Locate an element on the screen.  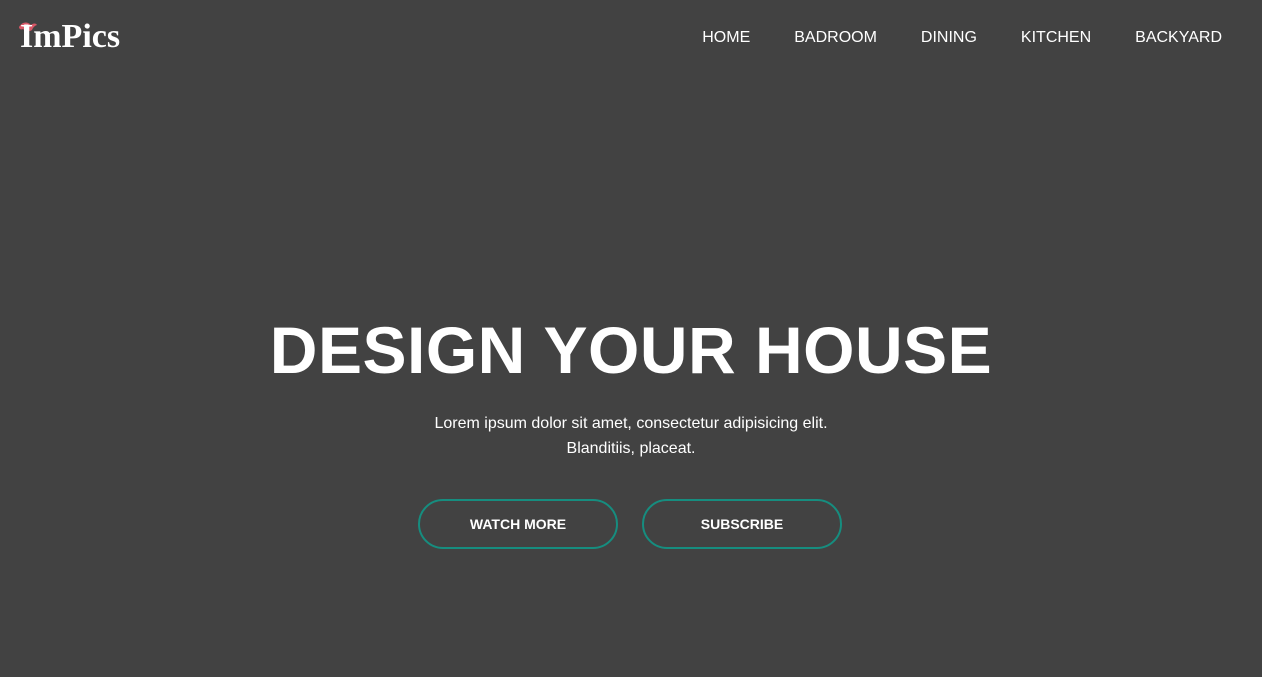
logo: ImPics is located at coordinates (70, 37).